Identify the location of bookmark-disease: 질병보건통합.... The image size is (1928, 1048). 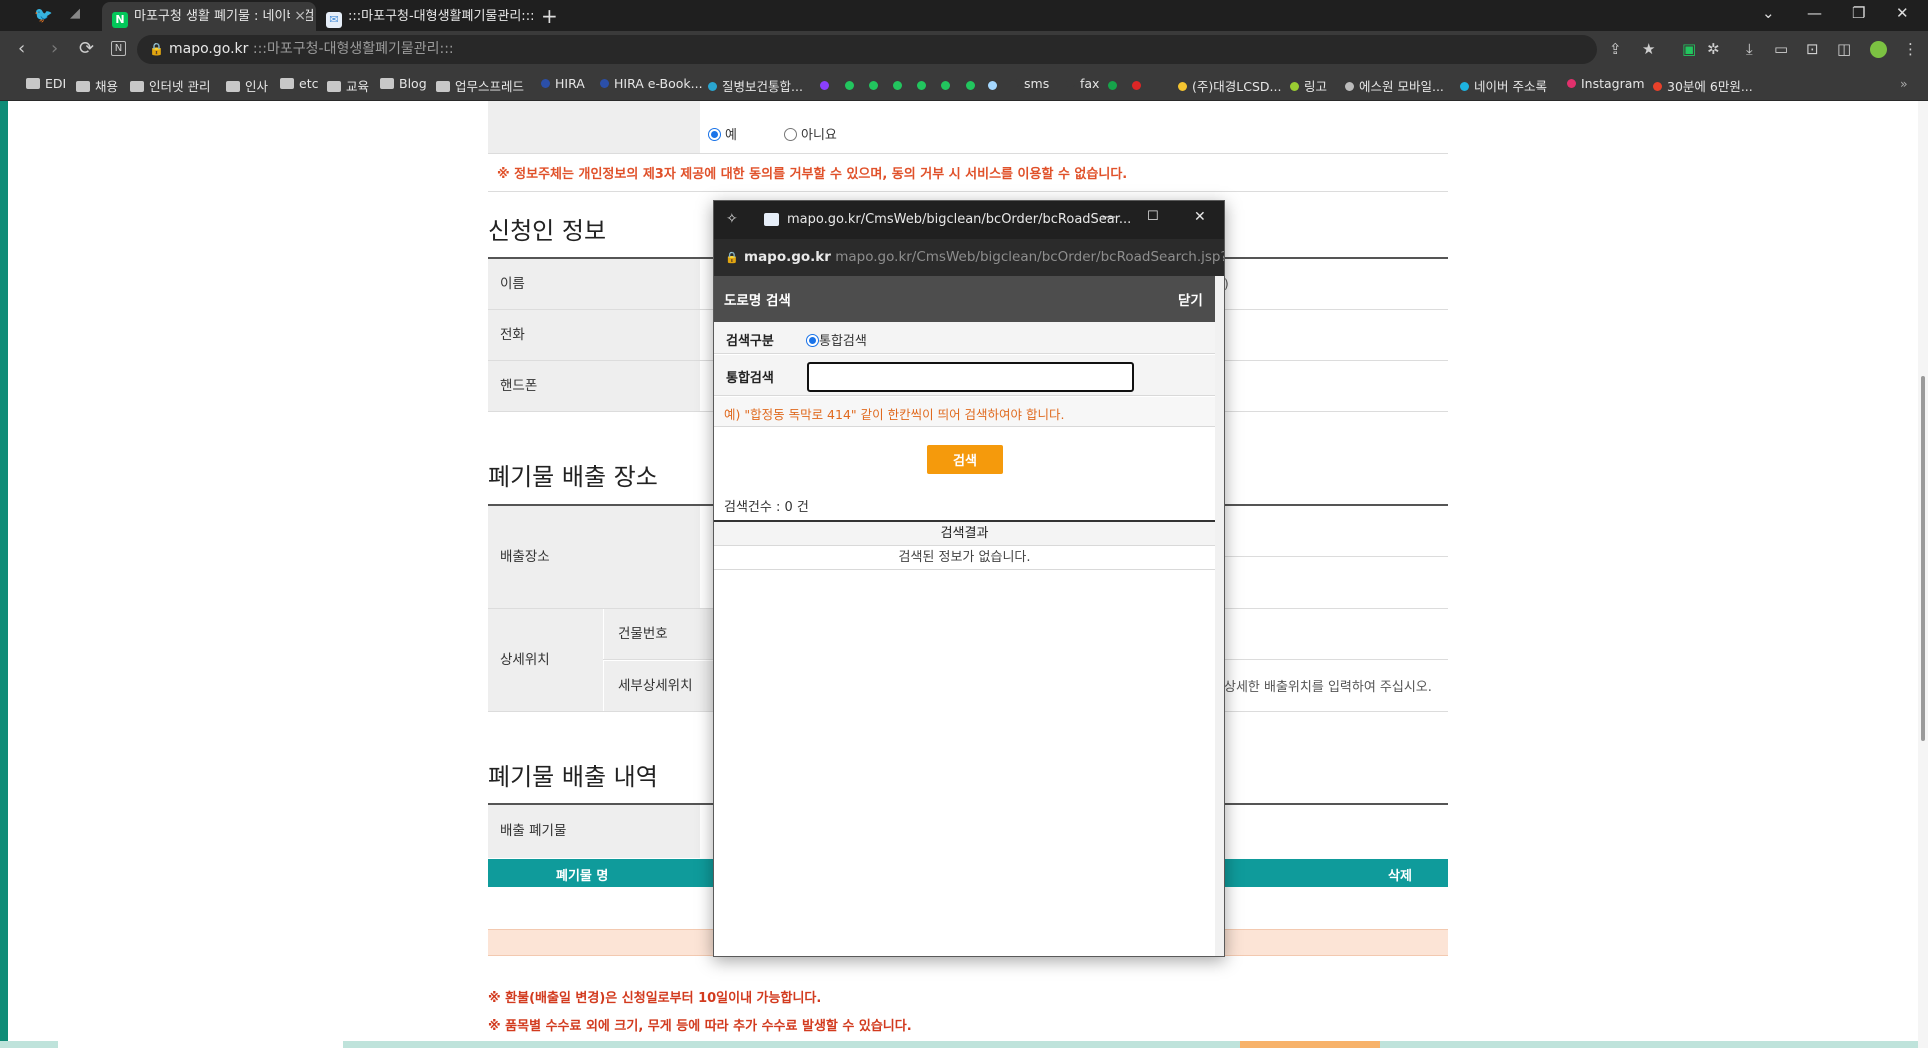
(755, 85).